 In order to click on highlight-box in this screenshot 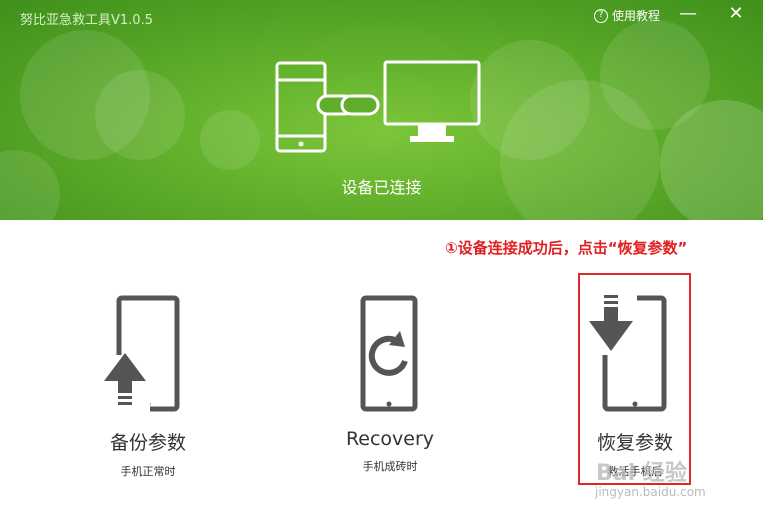, I will do `click(634, 379)`.